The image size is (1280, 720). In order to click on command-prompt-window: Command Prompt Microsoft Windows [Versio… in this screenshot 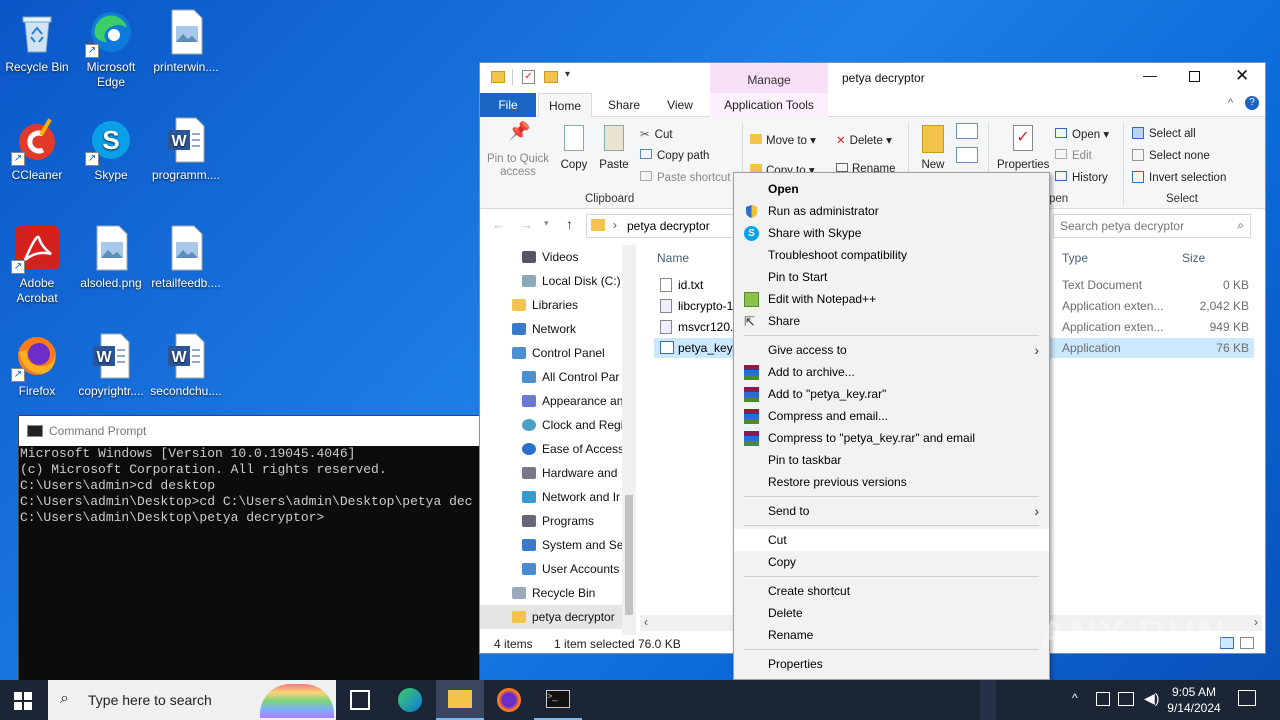, I will do `click(249, 550)`.